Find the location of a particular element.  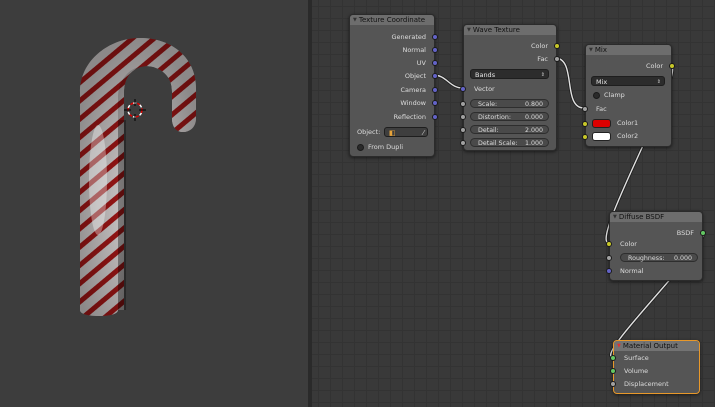

socket-color-in is located at coordinates (609, 244).